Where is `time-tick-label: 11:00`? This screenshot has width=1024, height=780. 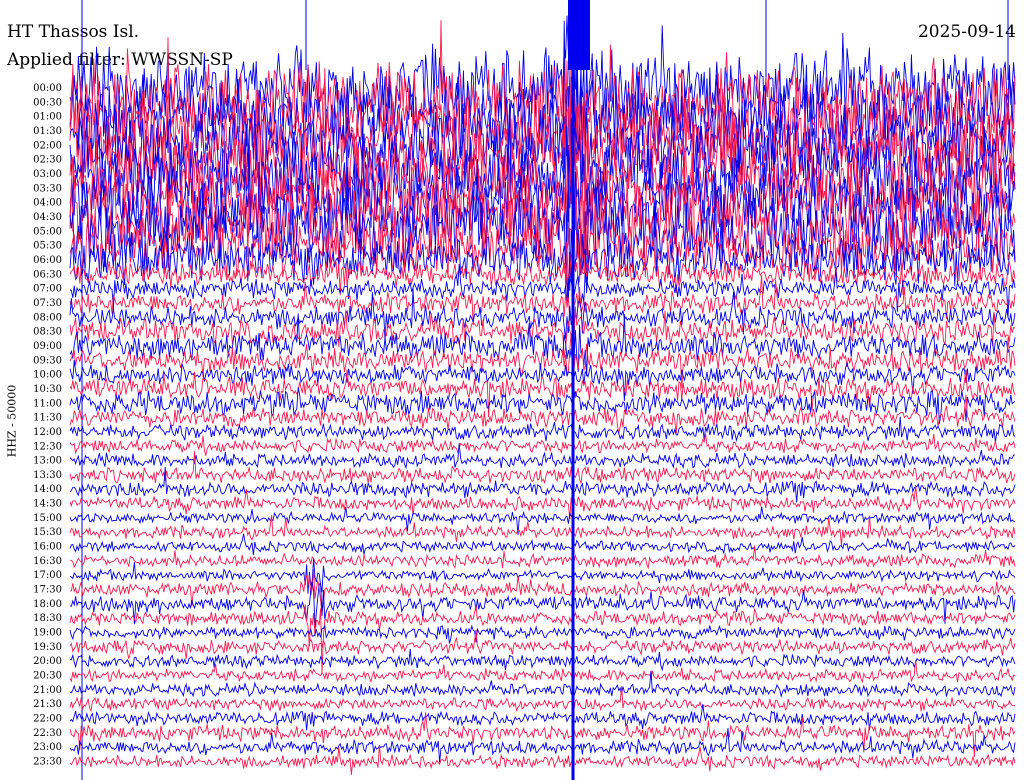
time-tick-label: 11:00 is located at coordinates (47, 403).